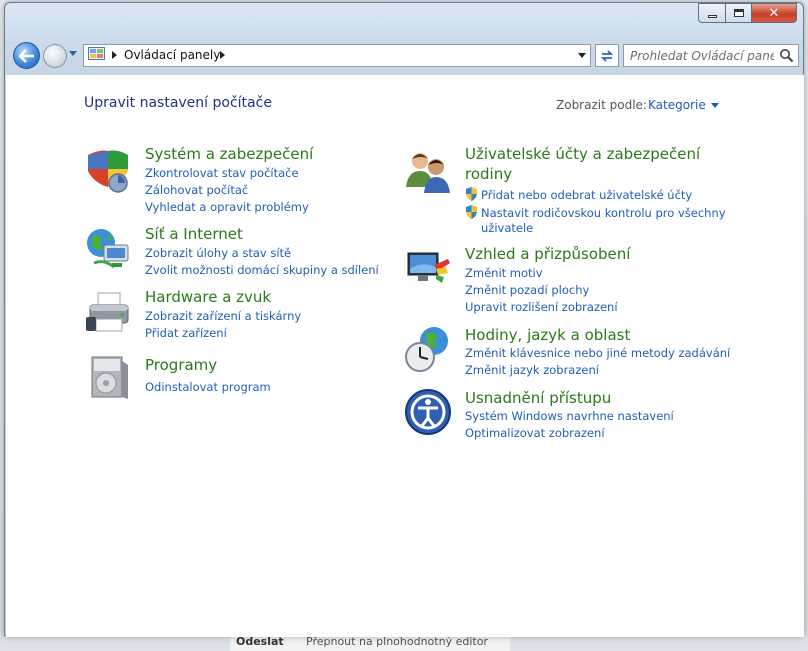 The image size is (808, 651). Describe the element at coordinates (569, 416) in the screenshot. I see `link-windows-suggest-settings: Systém Windows navrhne nastavení` at that location.